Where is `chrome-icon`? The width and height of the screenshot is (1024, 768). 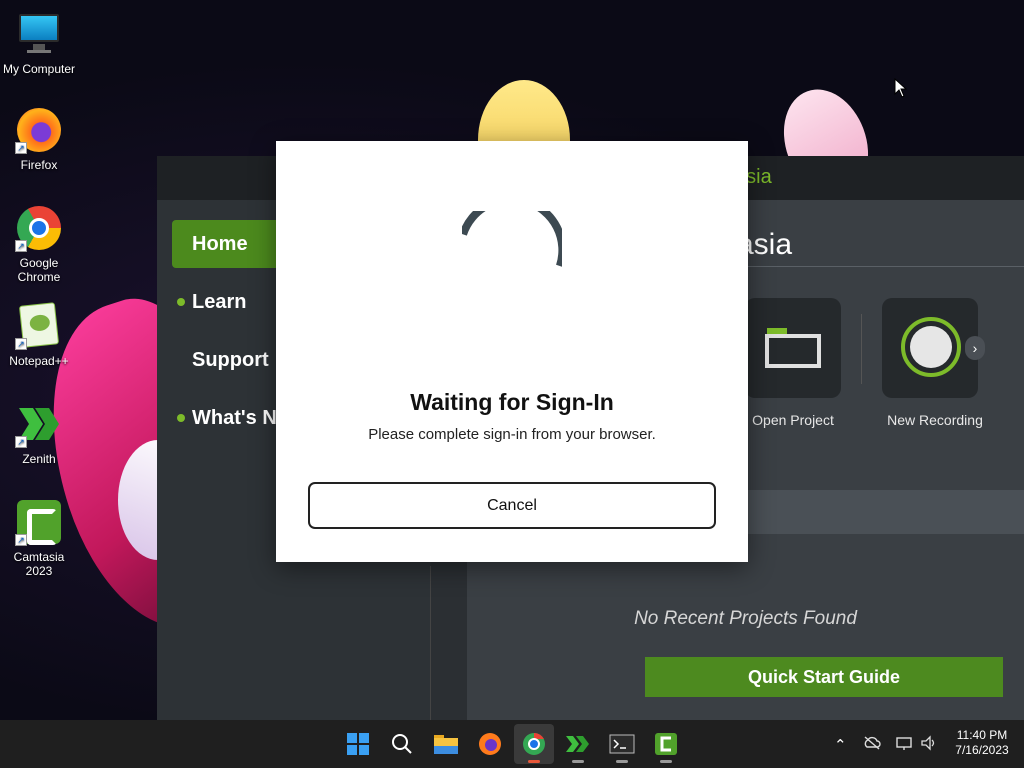 chrome-icon is located at coordinates (534, 743).